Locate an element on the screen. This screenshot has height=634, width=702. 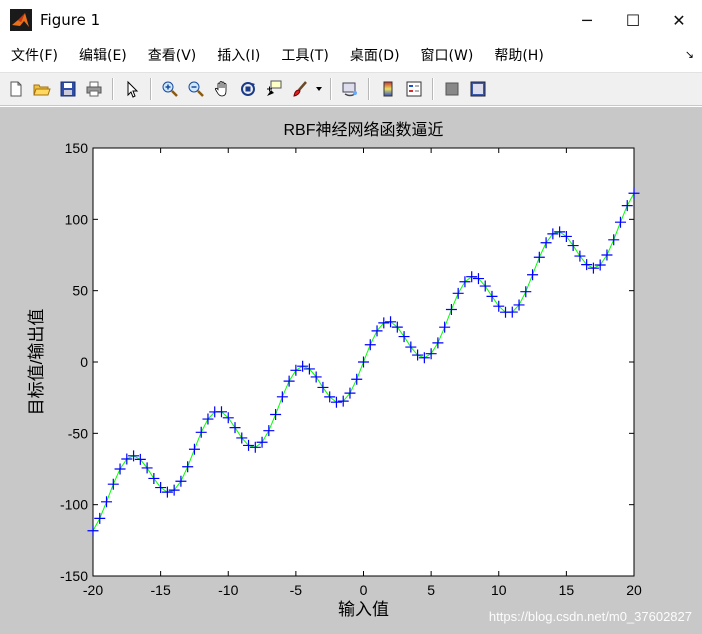
pointer-icon is located at coordinates (132, 89).